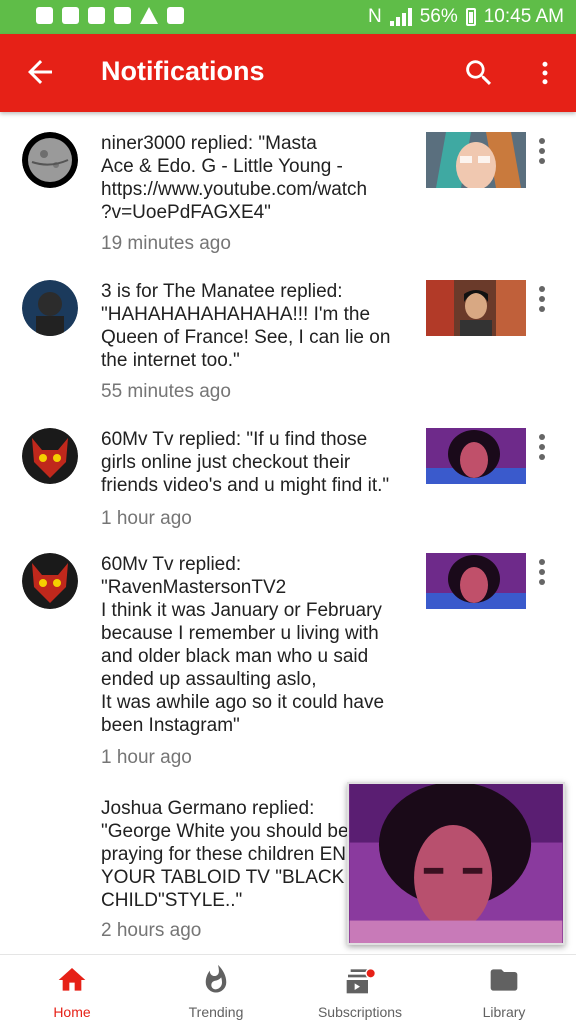  I want to click on page-title: Notifications, so click(183, 71).